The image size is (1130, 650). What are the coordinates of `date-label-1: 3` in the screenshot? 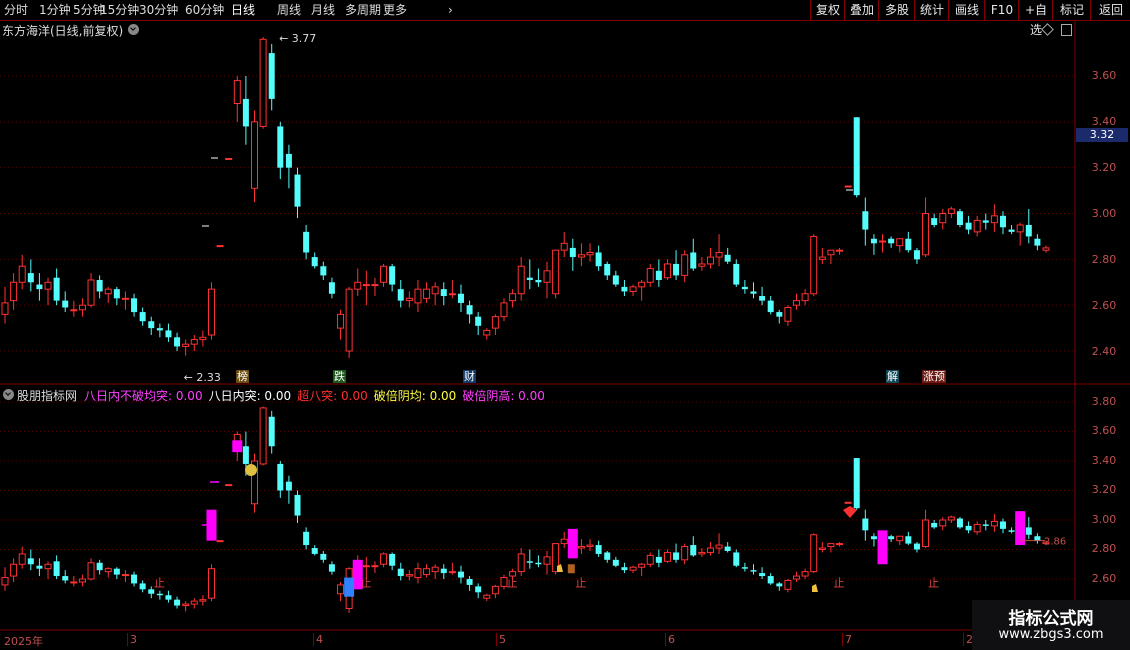 It's located at (132, 639).